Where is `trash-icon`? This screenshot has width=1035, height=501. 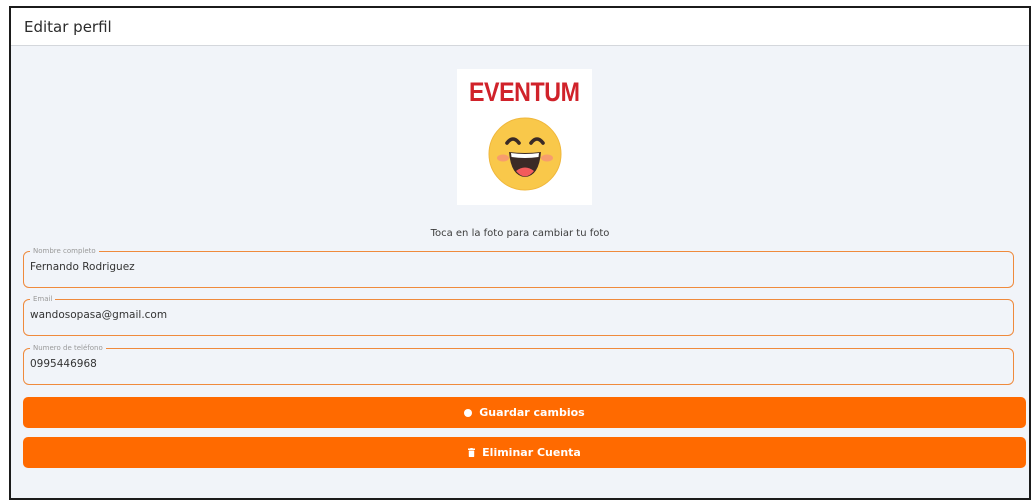
trash-icon is located at coordinates (472, 452).